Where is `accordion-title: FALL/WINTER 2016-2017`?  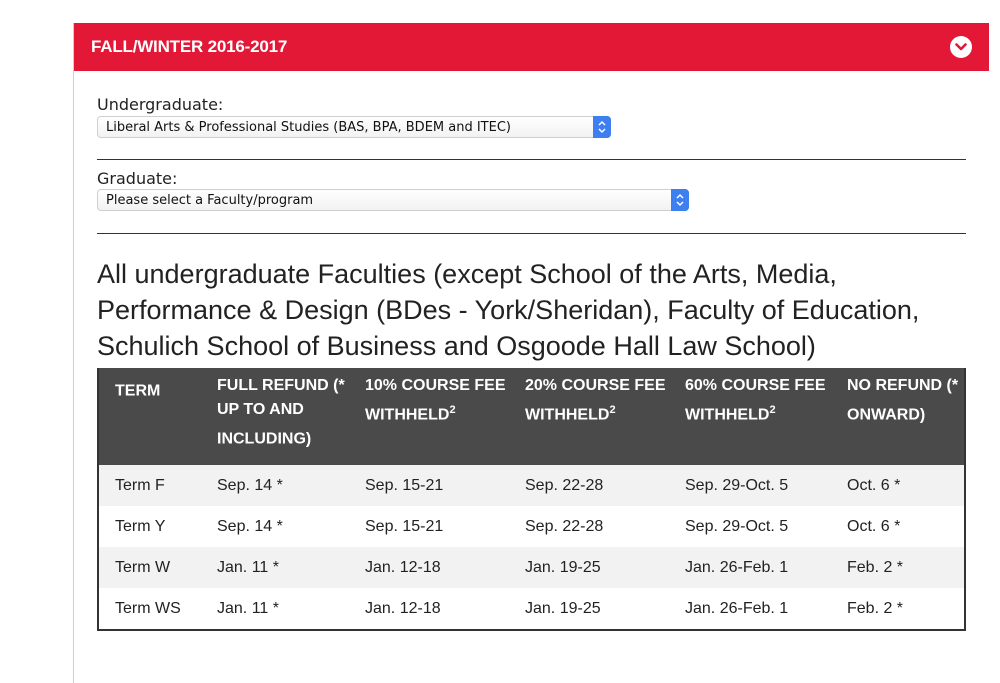
accordion-title: FALL/WINTER 2016-2017 is located at coordinates (189, 46).